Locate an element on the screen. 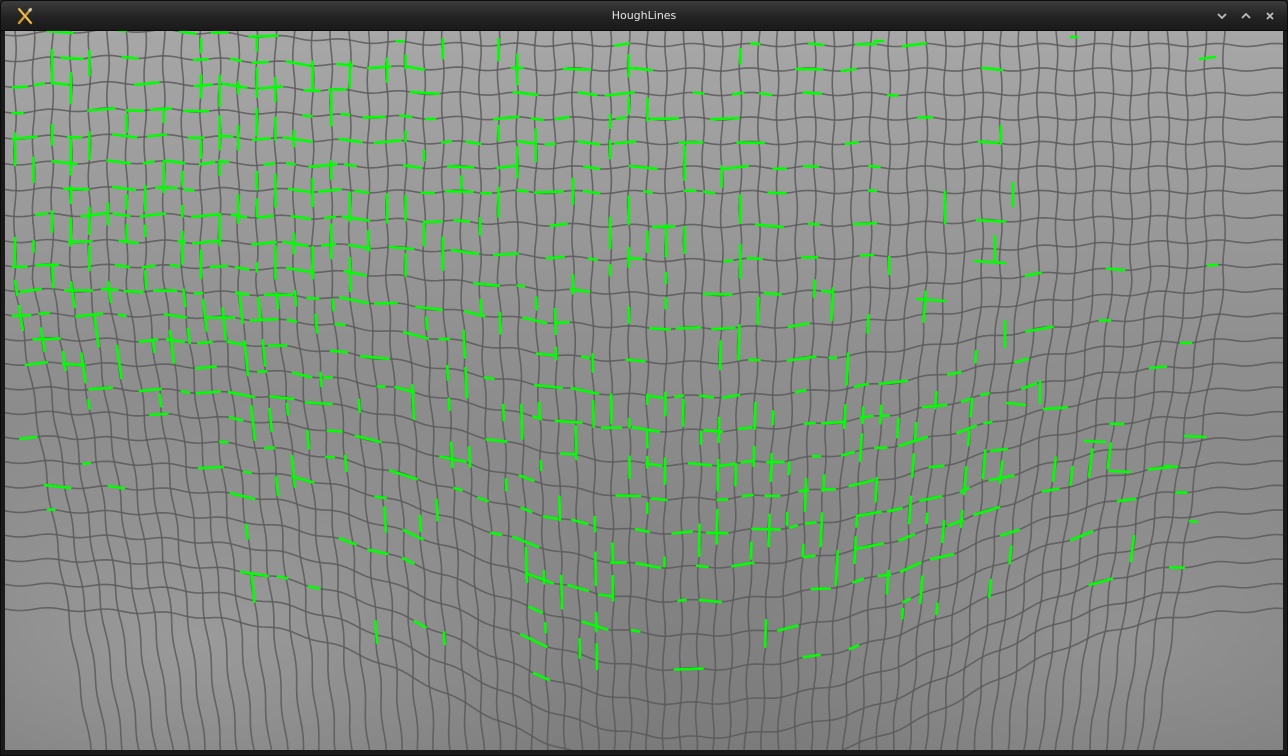 Image resolution: width=1288 pixels, height=756 pixels. chevron-up-icon is located at coordinates (1246, 15).